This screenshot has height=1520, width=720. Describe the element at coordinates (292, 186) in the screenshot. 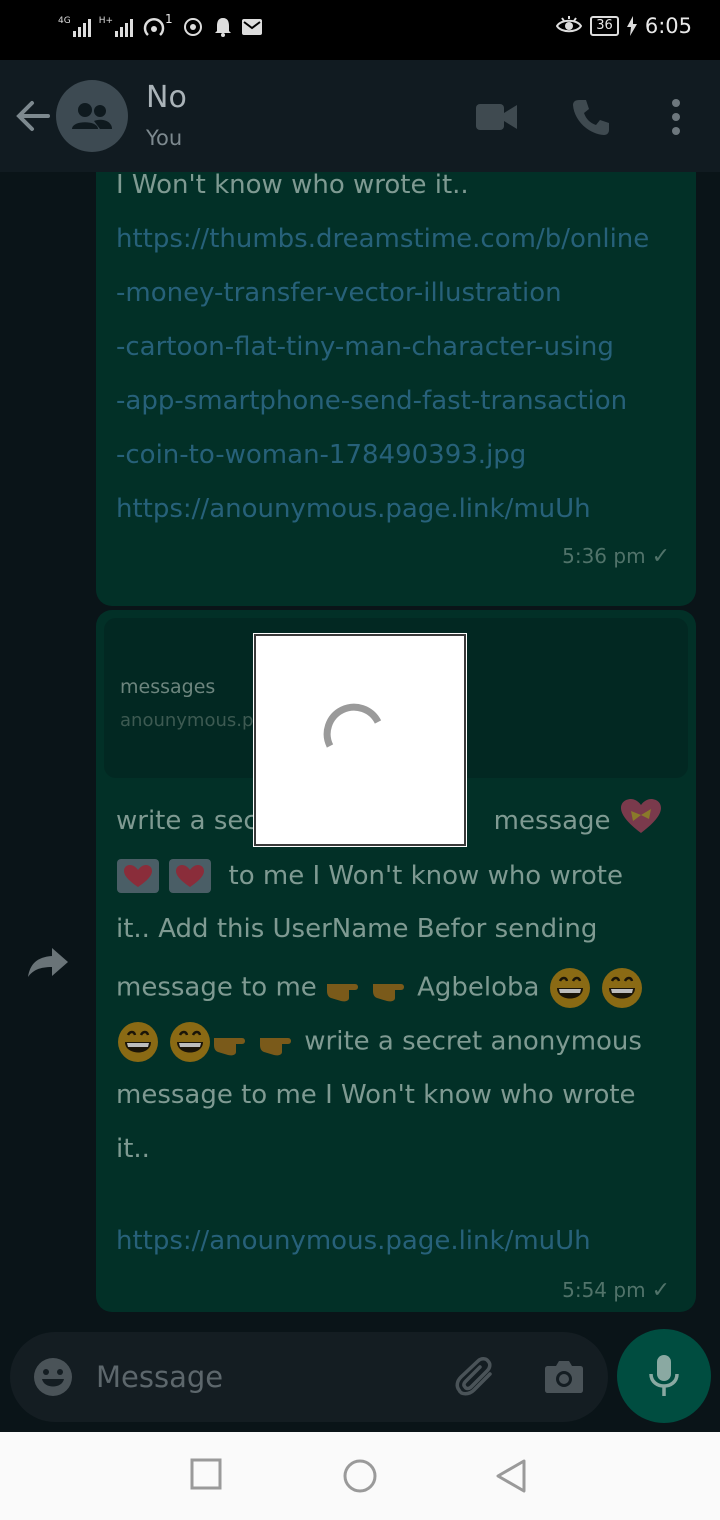

I see `message-line: I Won't know who wrote it..` at that location.